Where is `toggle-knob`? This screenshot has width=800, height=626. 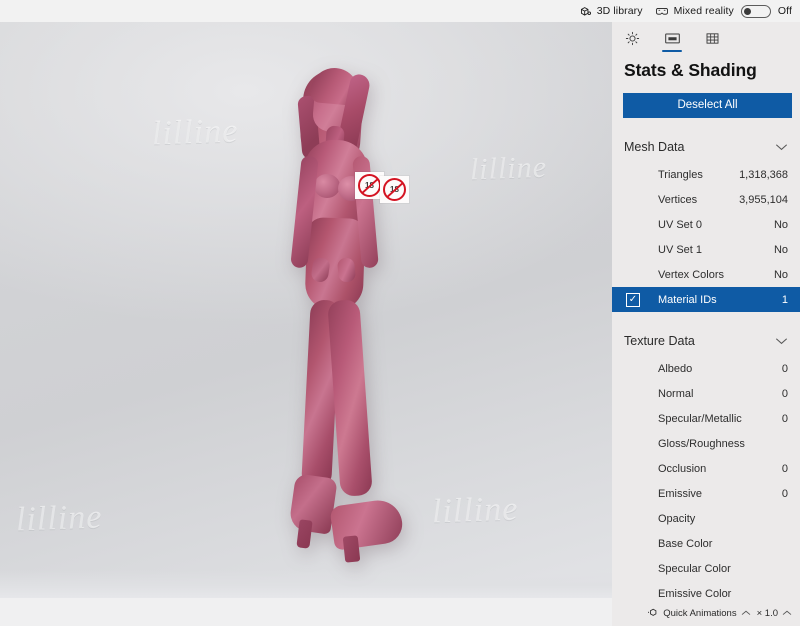
toggle-knob is located at coordinates (747, 11).